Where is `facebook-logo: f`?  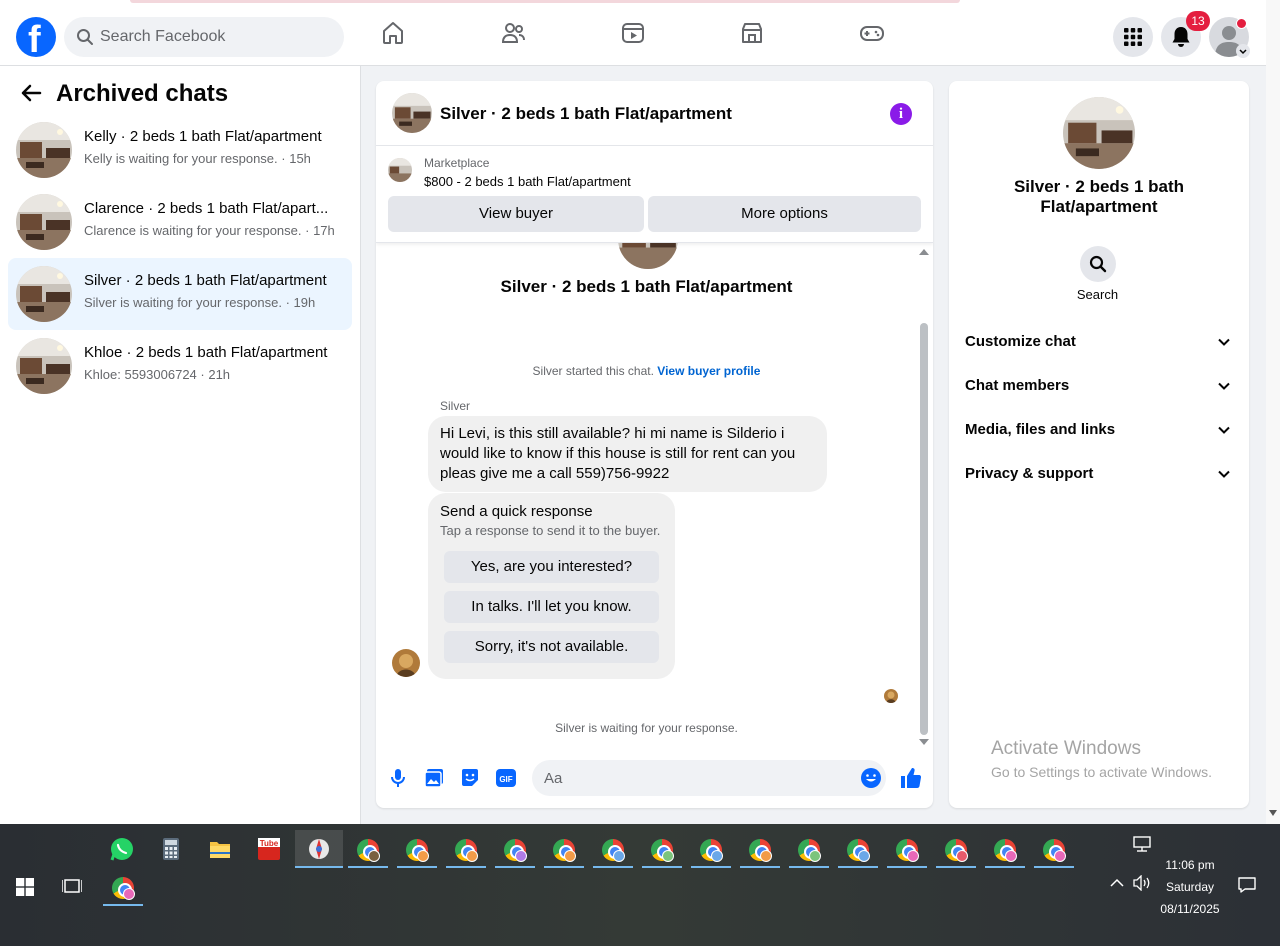
facebook-logo: f is located at coordinates (36, 39).